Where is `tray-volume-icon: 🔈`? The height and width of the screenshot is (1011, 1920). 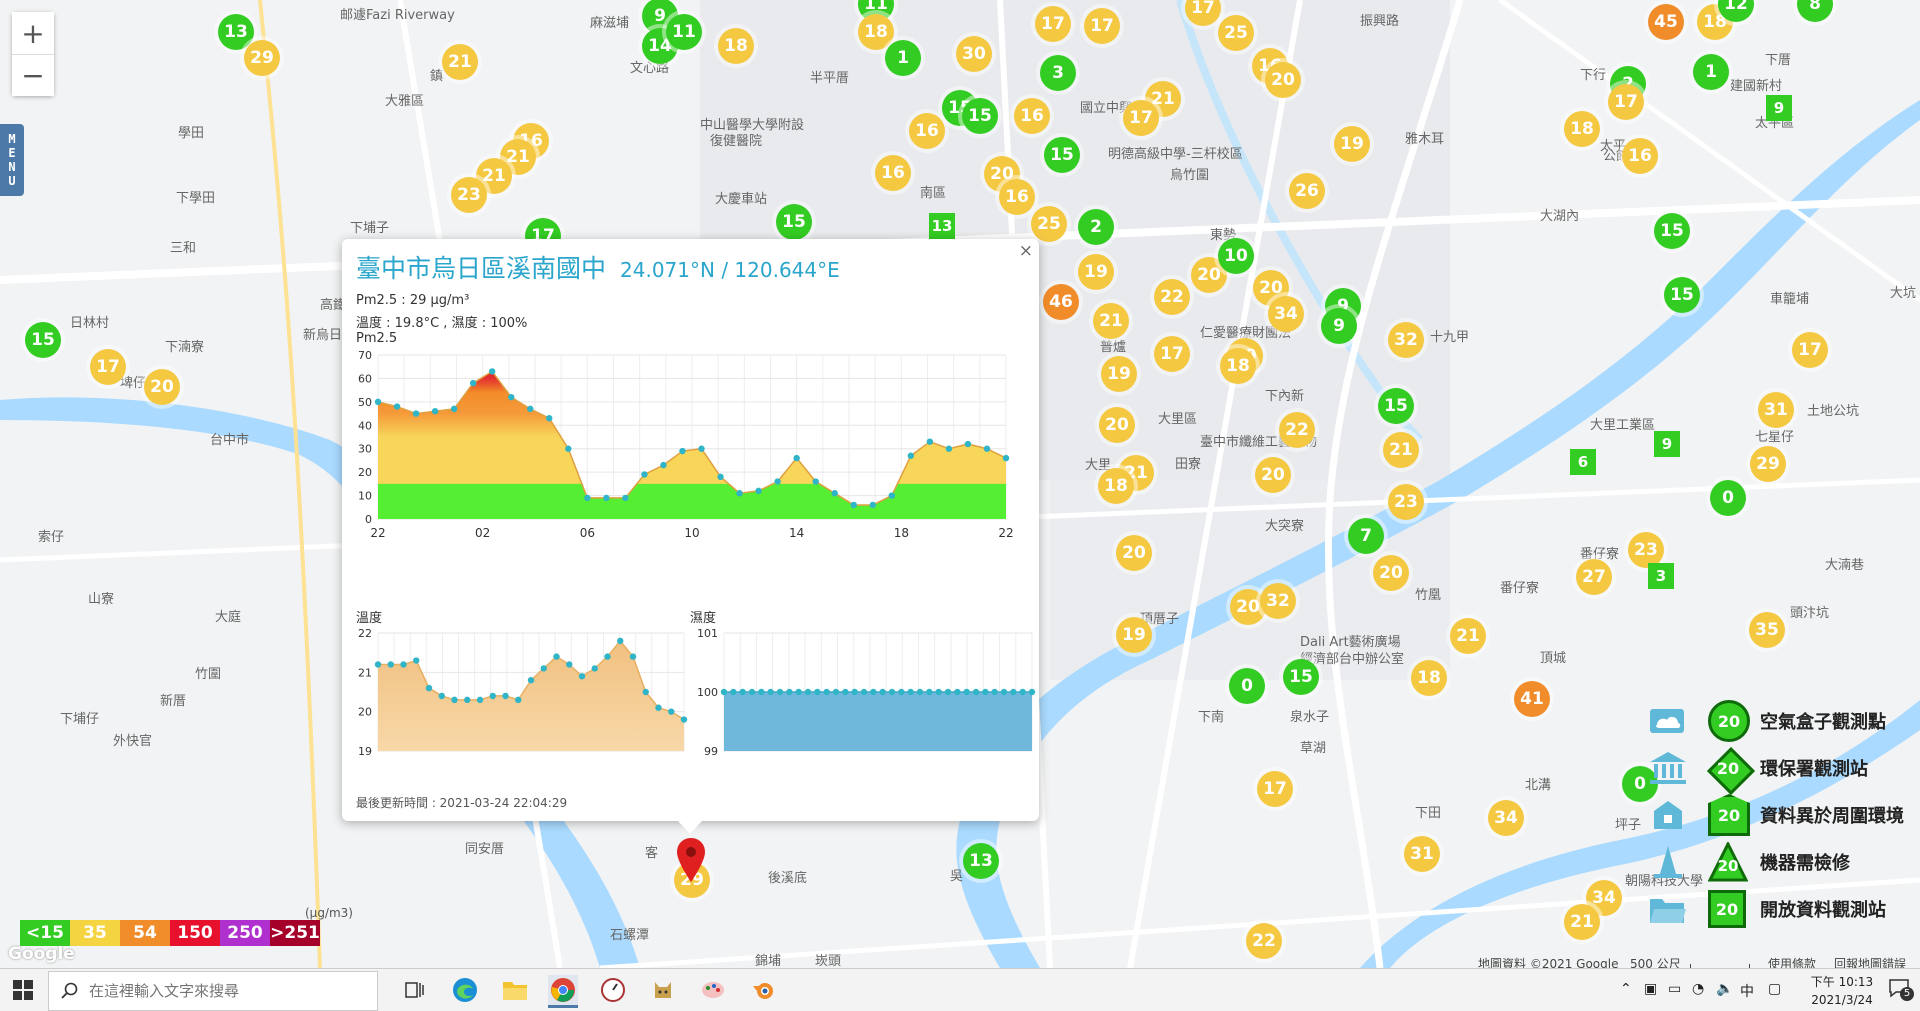 tray-volume-icon: 🔈 is located at coordinates (1724, 989).